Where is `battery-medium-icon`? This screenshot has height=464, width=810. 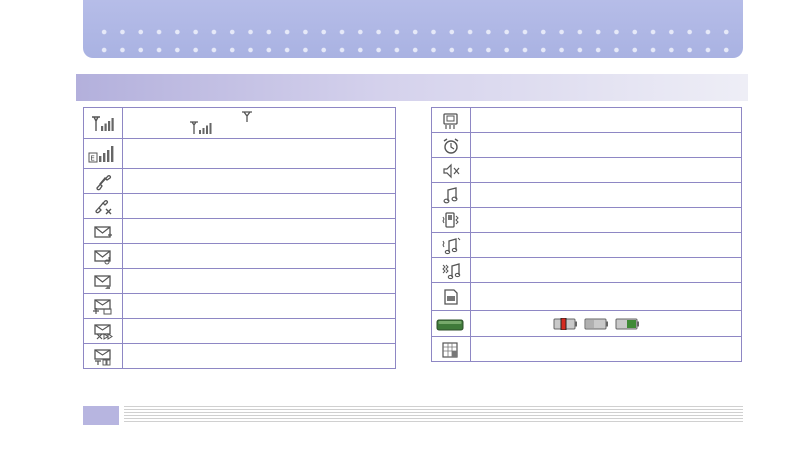
battery-medium-icon is located at coordinates (596, 324).